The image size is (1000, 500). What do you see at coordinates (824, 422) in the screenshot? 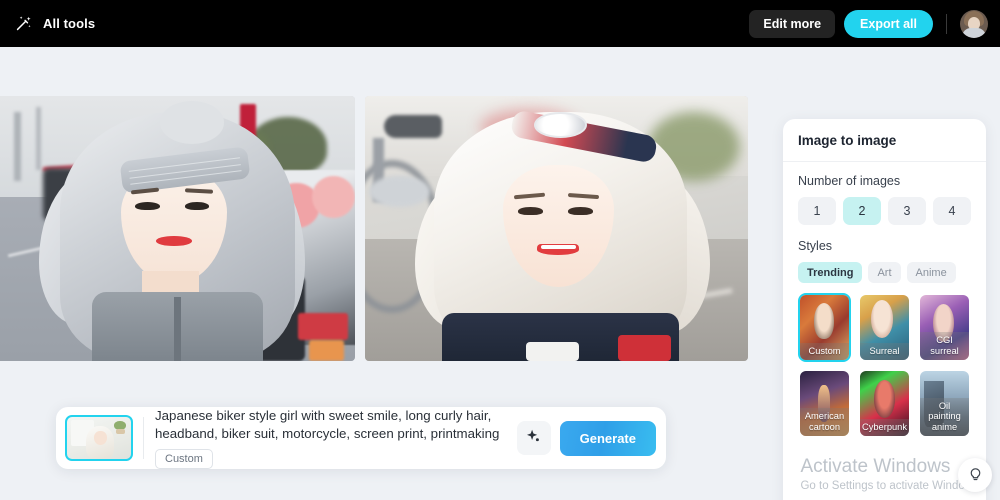
I see `style-card-label: American cartoon` at bounding box center [824, 422].